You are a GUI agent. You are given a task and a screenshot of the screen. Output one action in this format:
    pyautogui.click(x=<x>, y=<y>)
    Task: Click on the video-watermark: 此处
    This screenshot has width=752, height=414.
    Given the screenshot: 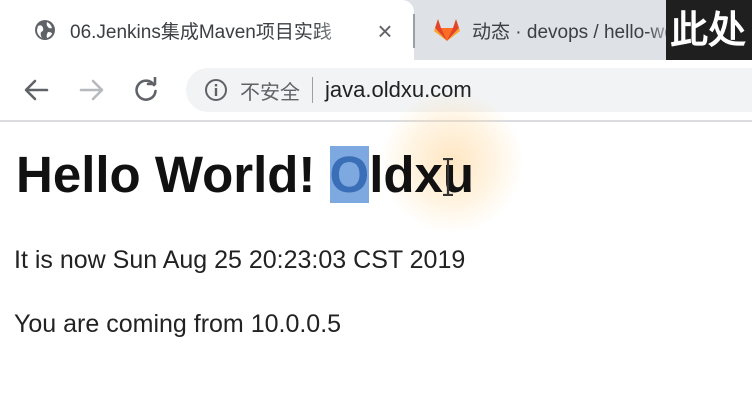 What is the action you would take?
    pyautogui.click(x=709, y=30)
    